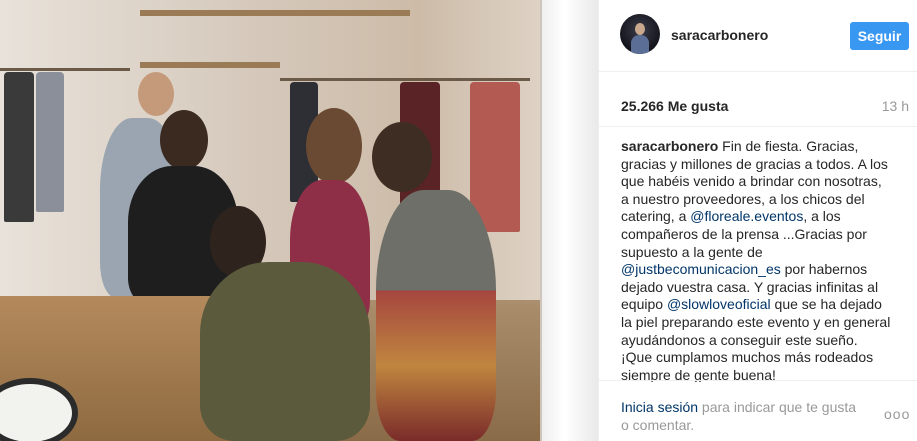  What do you see at coordinates (674, 106) in the screenshot?
I see `likes-count: 25.266 Me gusta` at bounding box center [674, 106].